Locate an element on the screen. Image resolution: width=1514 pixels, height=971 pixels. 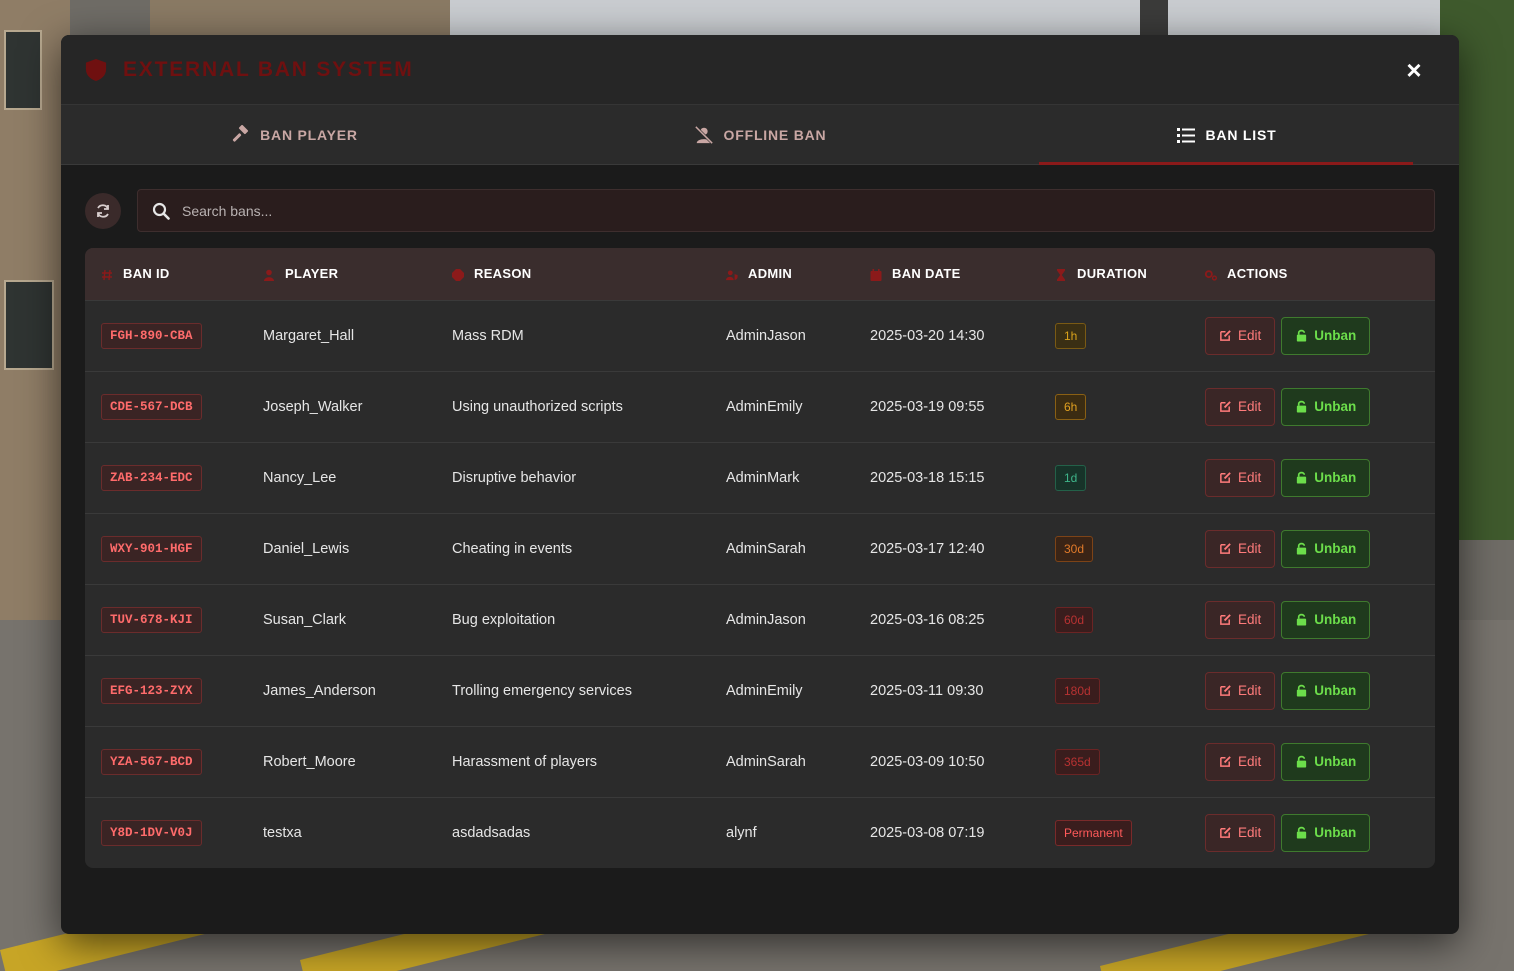
refresh-button is located at coordinates (103, 210).